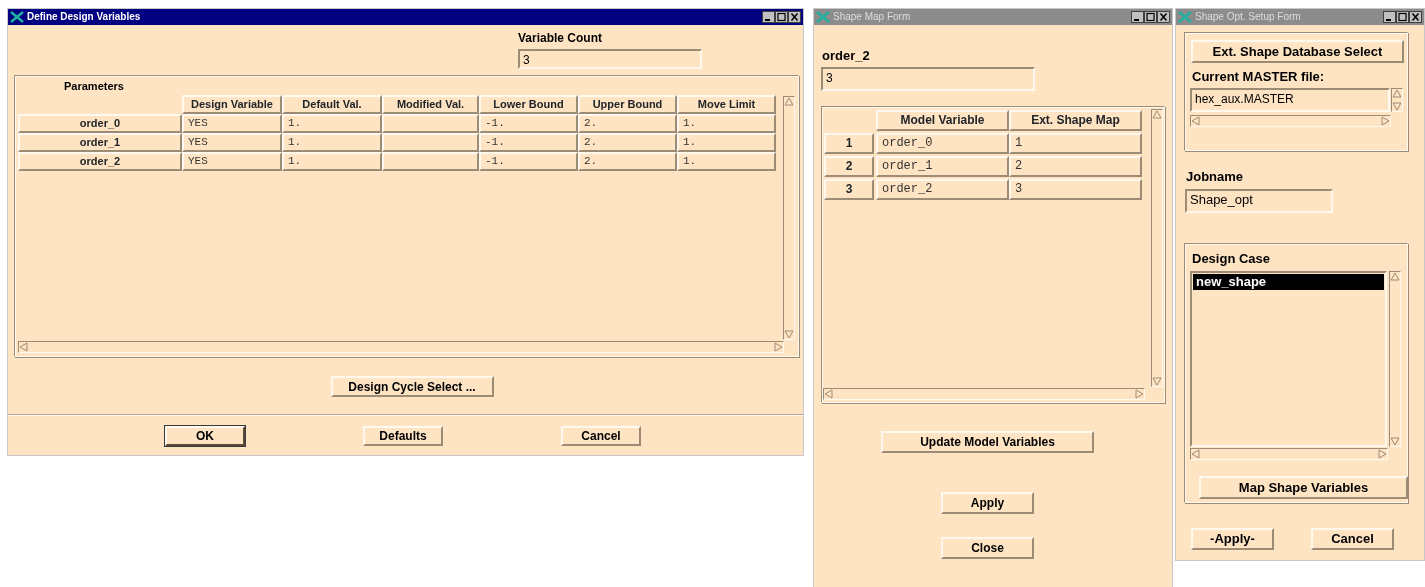  Describe the element at coordinates (1248, 17) in the screenshot. I see `window-title: Shape Opt. Setup Form` at that location.